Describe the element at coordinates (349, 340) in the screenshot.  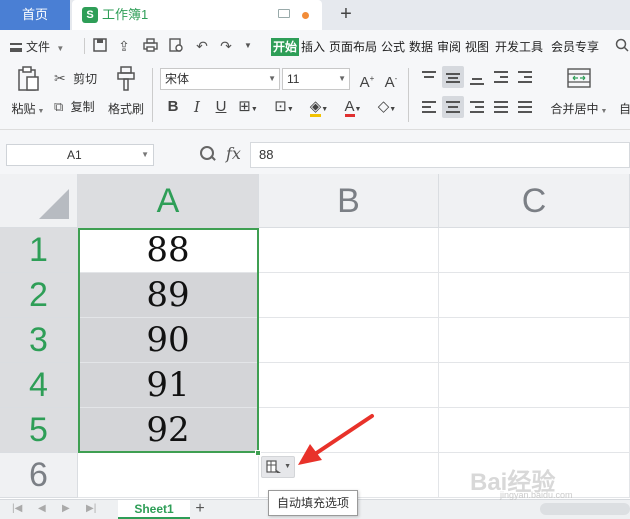
I see `cell-b3` at that location.